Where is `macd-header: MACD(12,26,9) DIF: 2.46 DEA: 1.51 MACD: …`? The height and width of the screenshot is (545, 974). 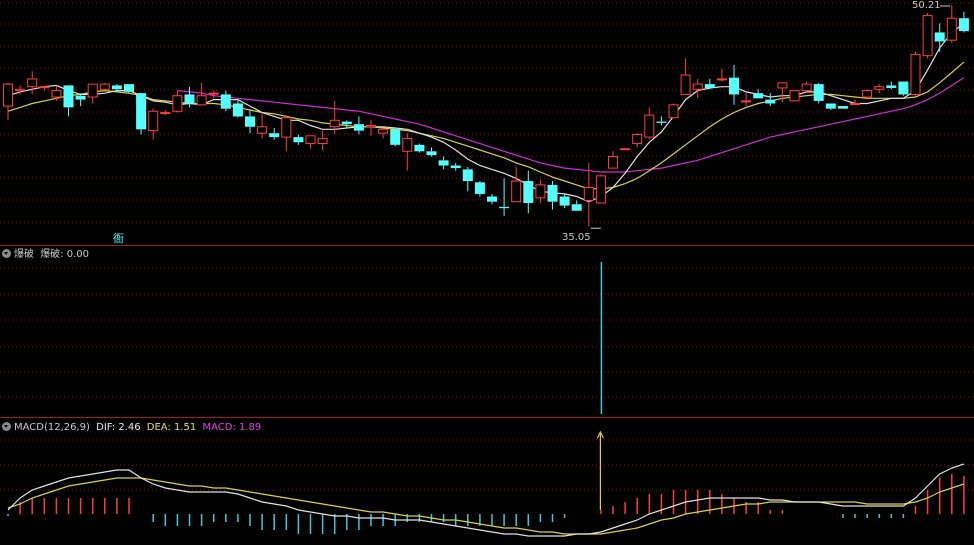 macd-header: MACD(12,26,9) DIF: 2.46 DEA: 1.51 MACD: … is located at coordinates (131, 427).